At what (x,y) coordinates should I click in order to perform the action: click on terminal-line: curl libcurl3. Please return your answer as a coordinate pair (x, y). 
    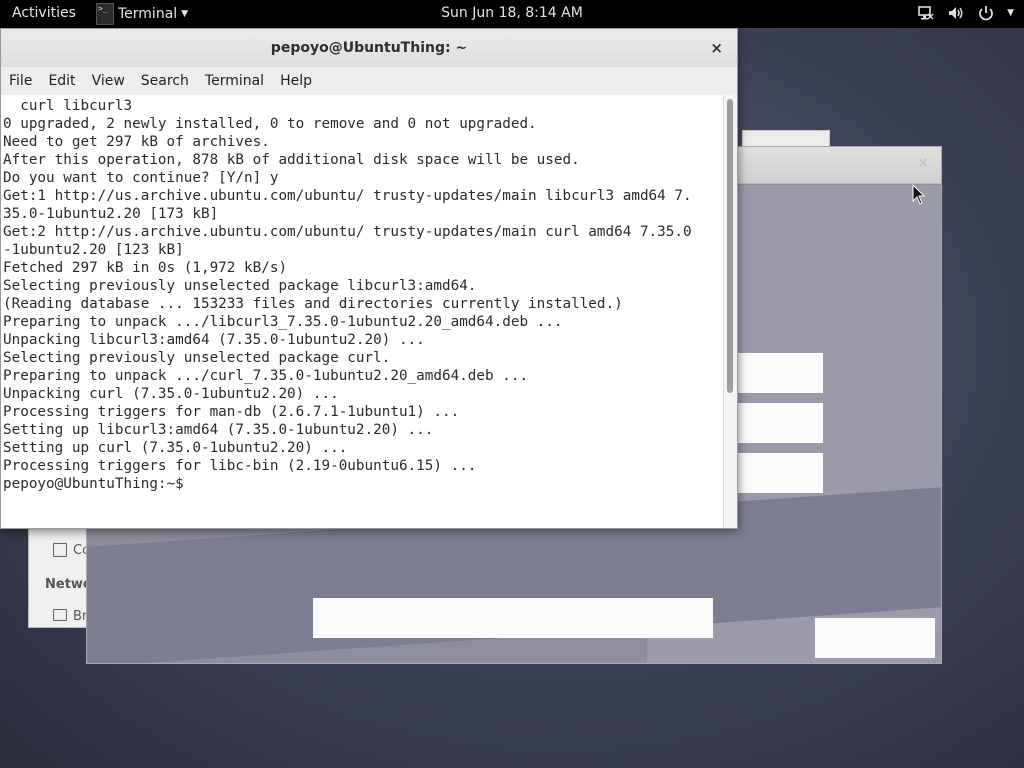
    Looking at the image, I should click on (68, 106).